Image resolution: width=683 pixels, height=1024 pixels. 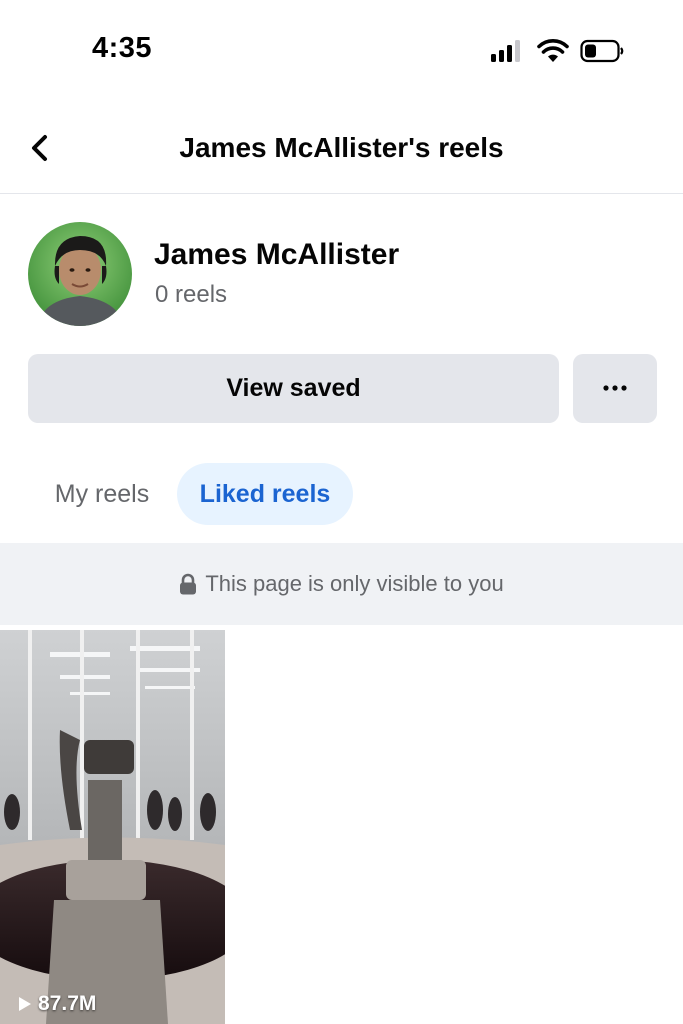 I want to click on tab-liked-reels: Liked reels, so click(x=265, y=494).